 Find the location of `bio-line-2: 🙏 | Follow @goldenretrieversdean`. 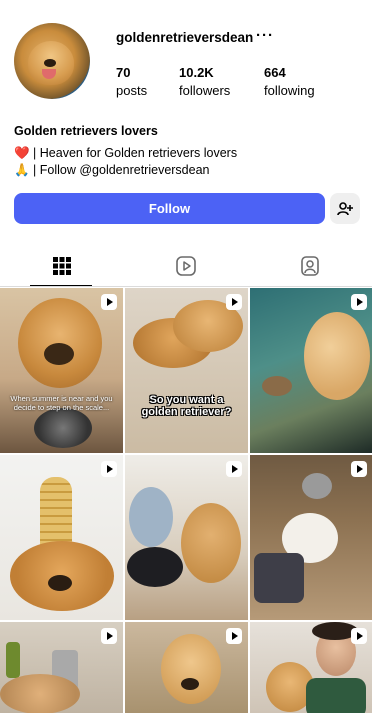

bio-line-2: 🙏 | Follow @goldenretrieversdean is located at coordinates (125, 170).